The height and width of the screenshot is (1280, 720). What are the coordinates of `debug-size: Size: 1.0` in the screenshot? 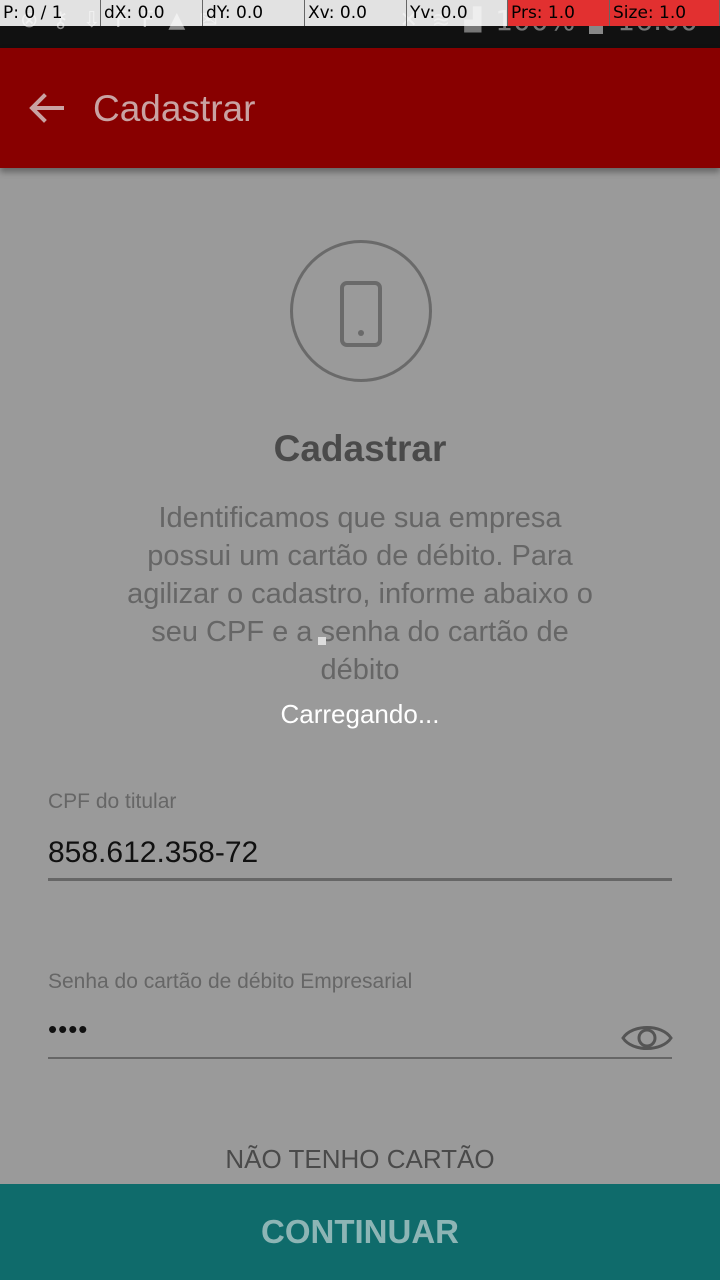 It's located at (665, 13).